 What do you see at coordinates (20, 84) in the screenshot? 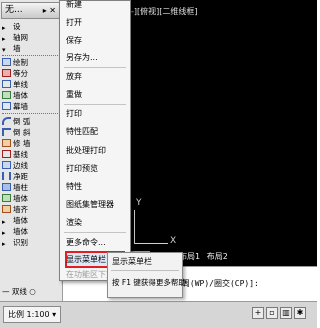
I see `palette-item-label: 单线` at bounding box center [20, 84].